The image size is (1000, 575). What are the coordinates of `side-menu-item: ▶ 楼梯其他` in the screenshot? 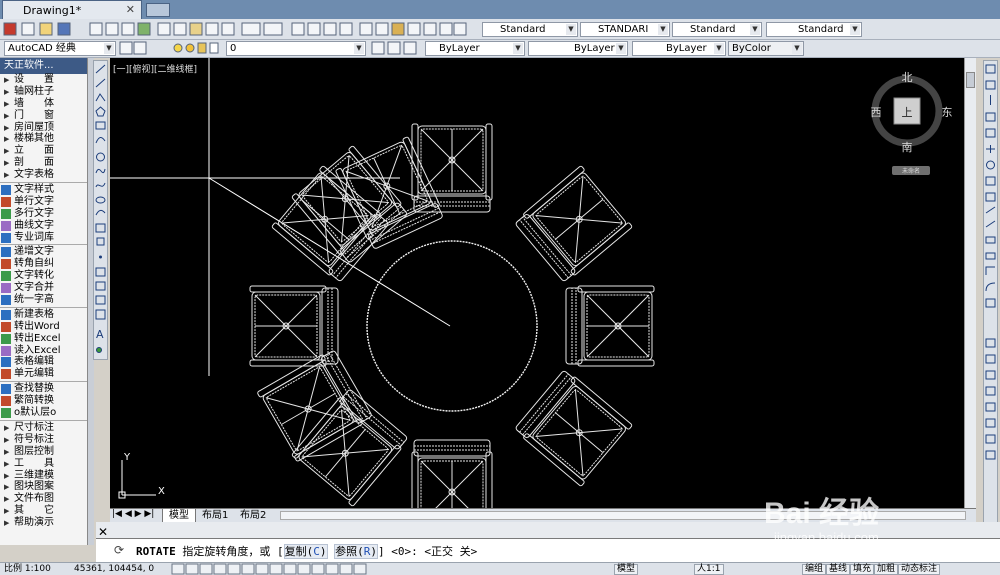 It's located at (43, 139).